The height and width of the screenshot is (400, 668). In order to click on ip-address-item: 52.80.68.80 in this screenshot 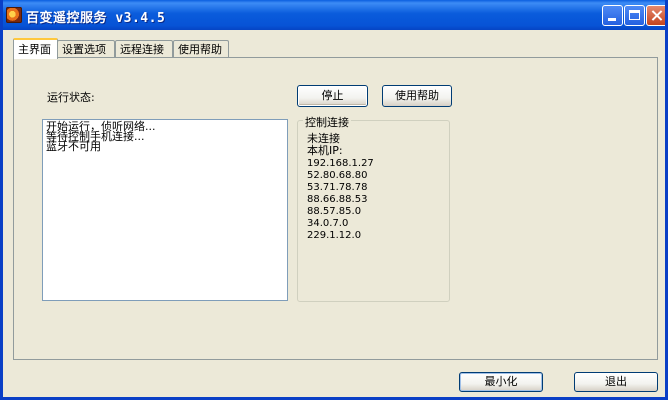, I will do `click(337, 175)`.